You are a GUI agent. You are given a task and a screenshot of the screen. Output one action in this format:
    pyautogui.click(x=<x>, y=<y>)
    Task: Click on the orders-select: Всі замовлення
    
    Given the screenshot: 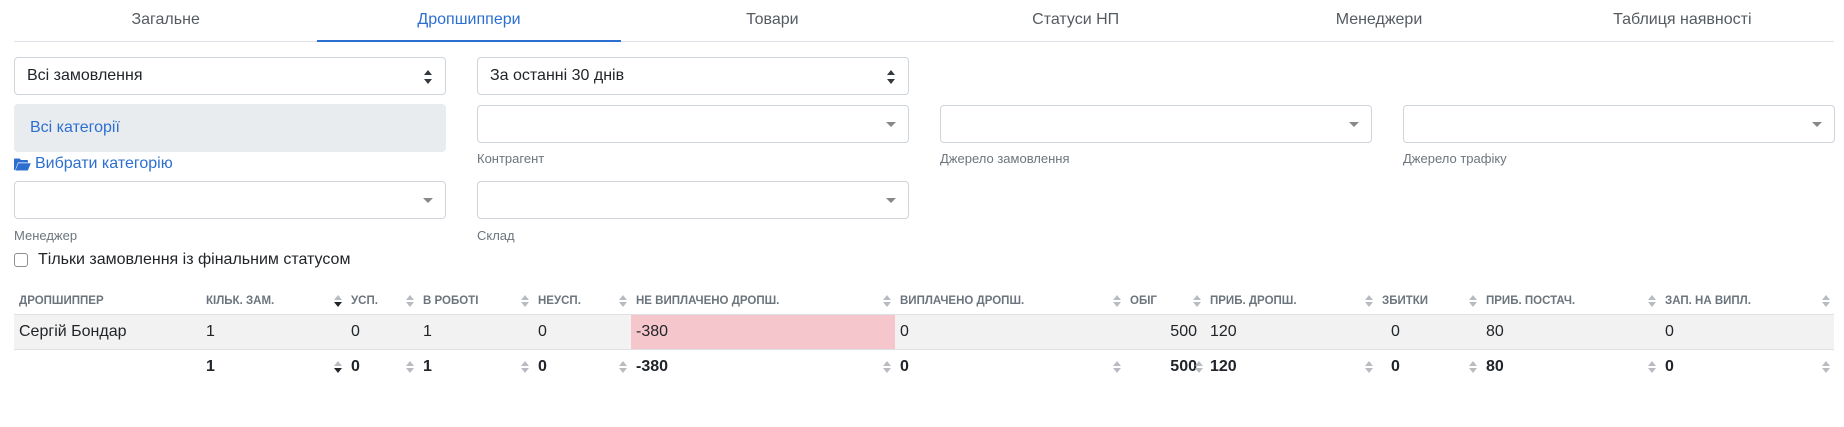 What is the action you would take?
    pyautogui.click(x=230, y=76)
    